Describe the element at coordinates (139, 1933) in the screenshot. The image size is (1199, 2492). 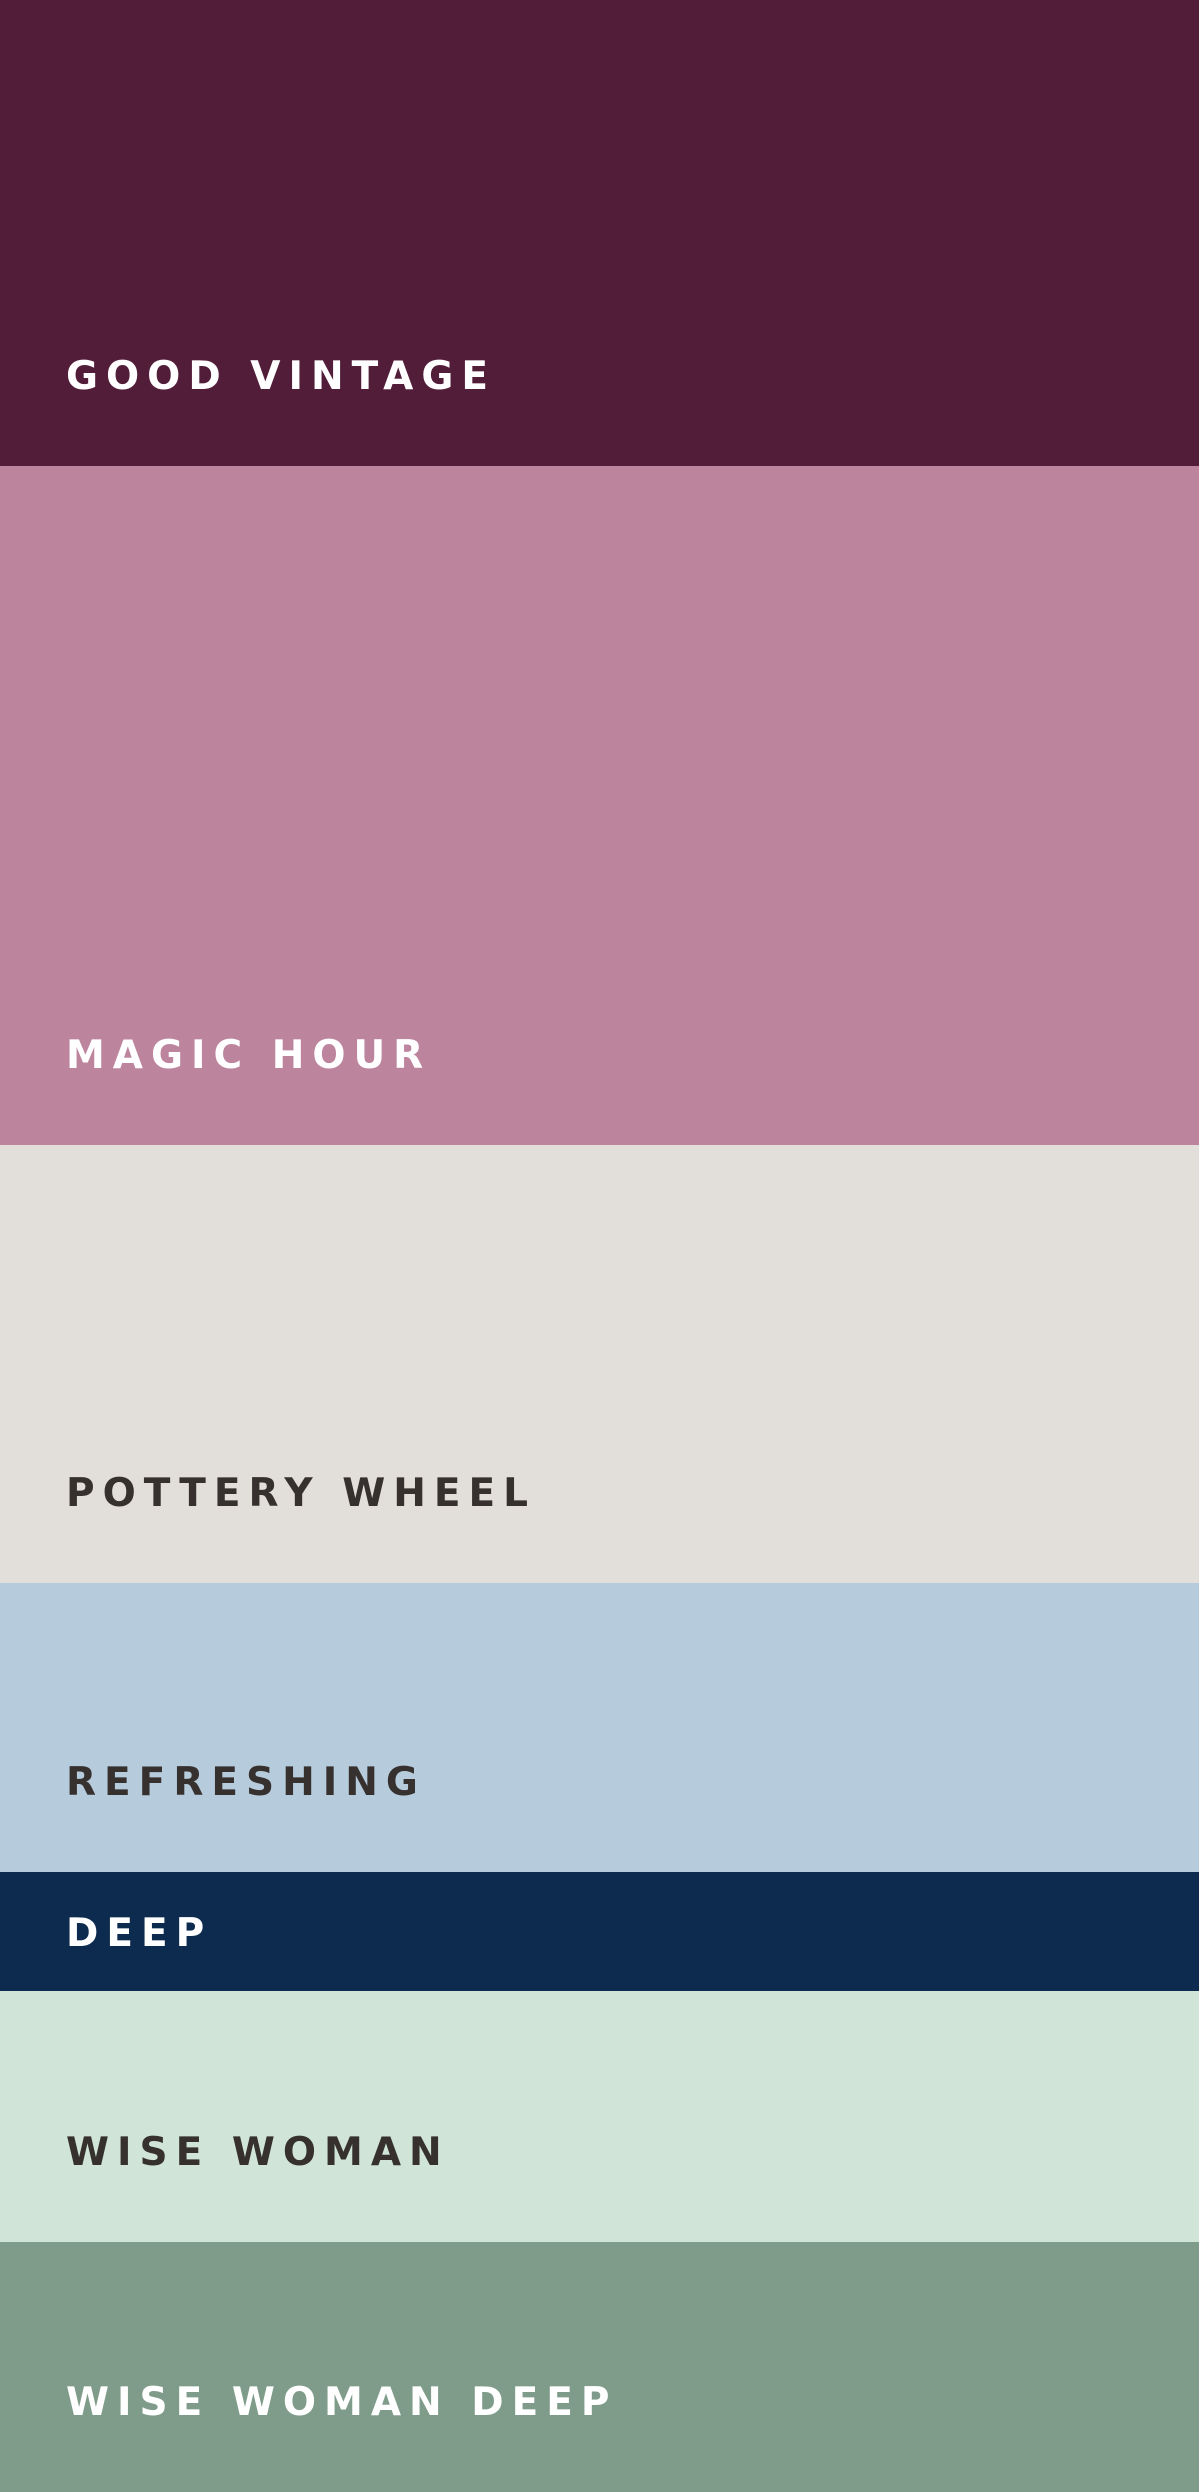
I see `swatch-label: DEEP` at that location.